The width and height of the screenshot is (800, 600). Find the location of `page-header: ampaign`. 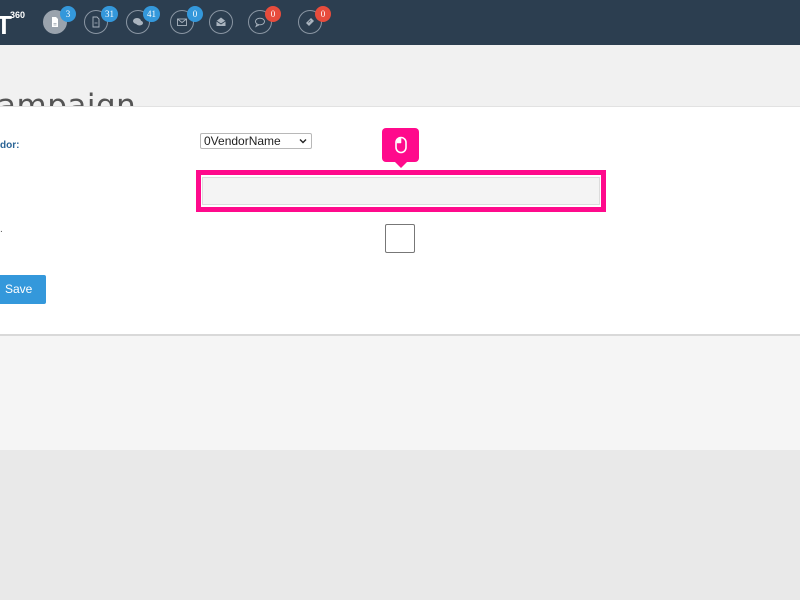

page-header: ampaign is located at coordinates (400, 84).